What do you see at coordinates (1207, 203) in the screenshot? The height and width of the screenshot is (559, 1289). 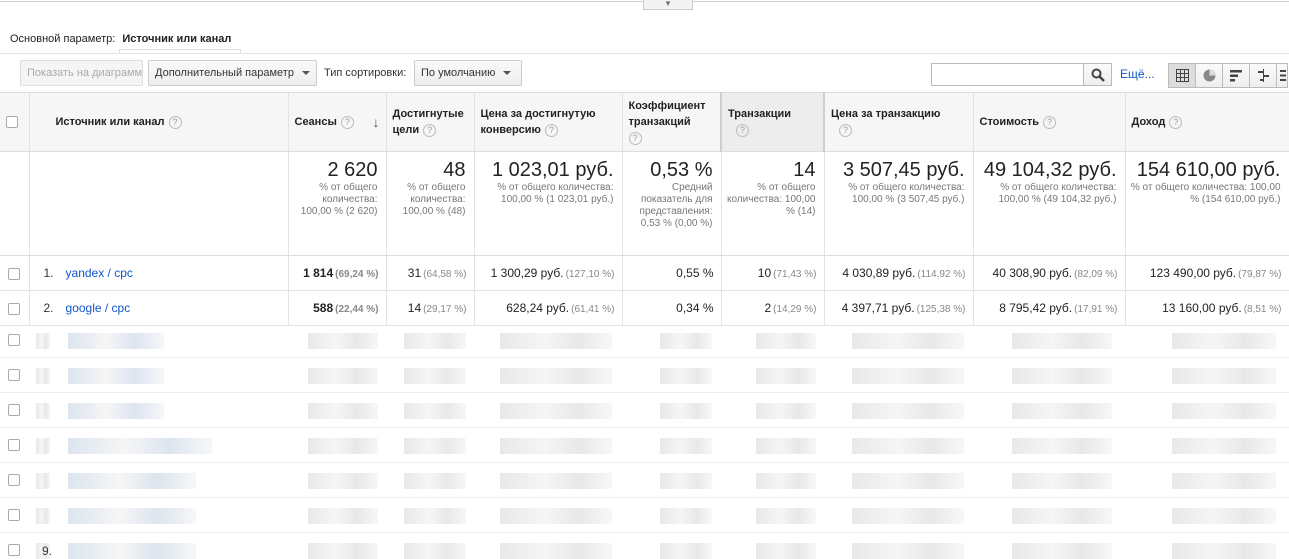 I see `total-revenue: 154 610,00 руб.% от общего количества` at bounding box center [1207, 203].